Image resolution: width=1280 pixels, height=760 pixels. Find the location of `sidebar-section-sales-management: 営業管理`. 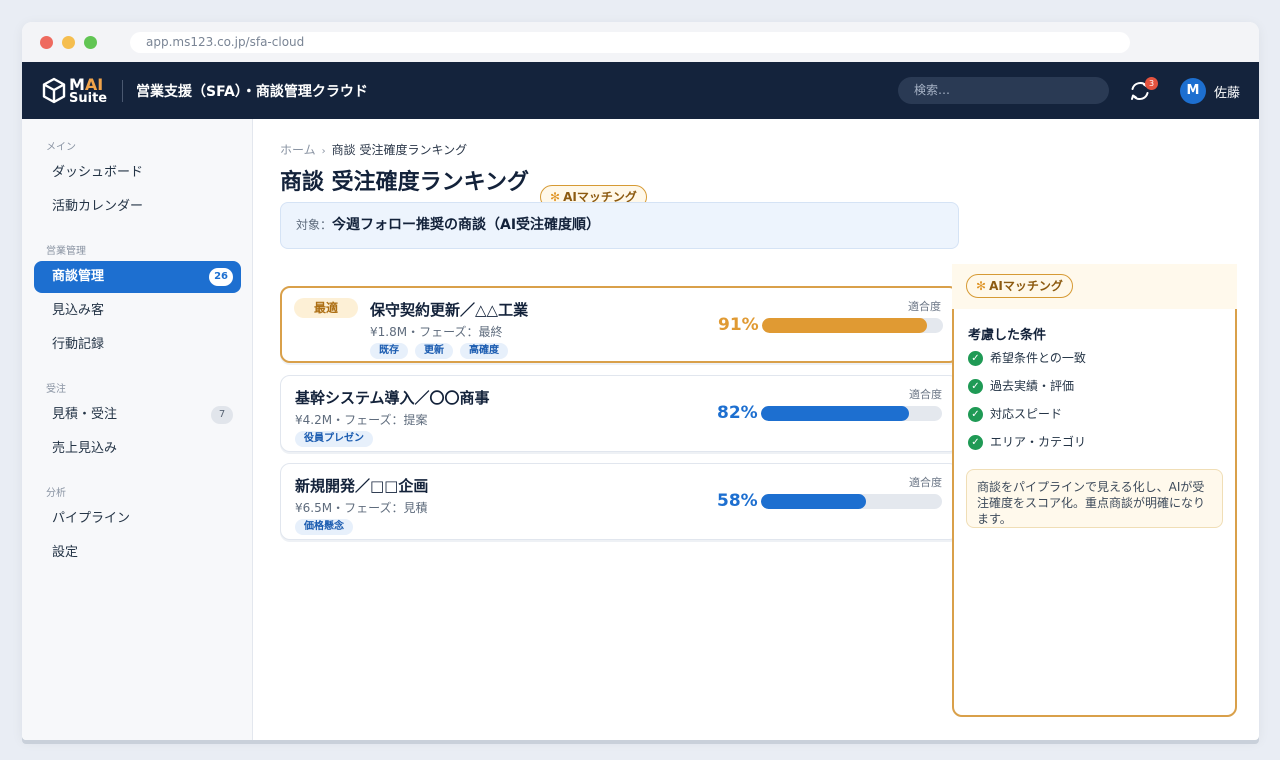

sidebar-section-sales-management: 営業管理 is located at coordinates (66, 251).